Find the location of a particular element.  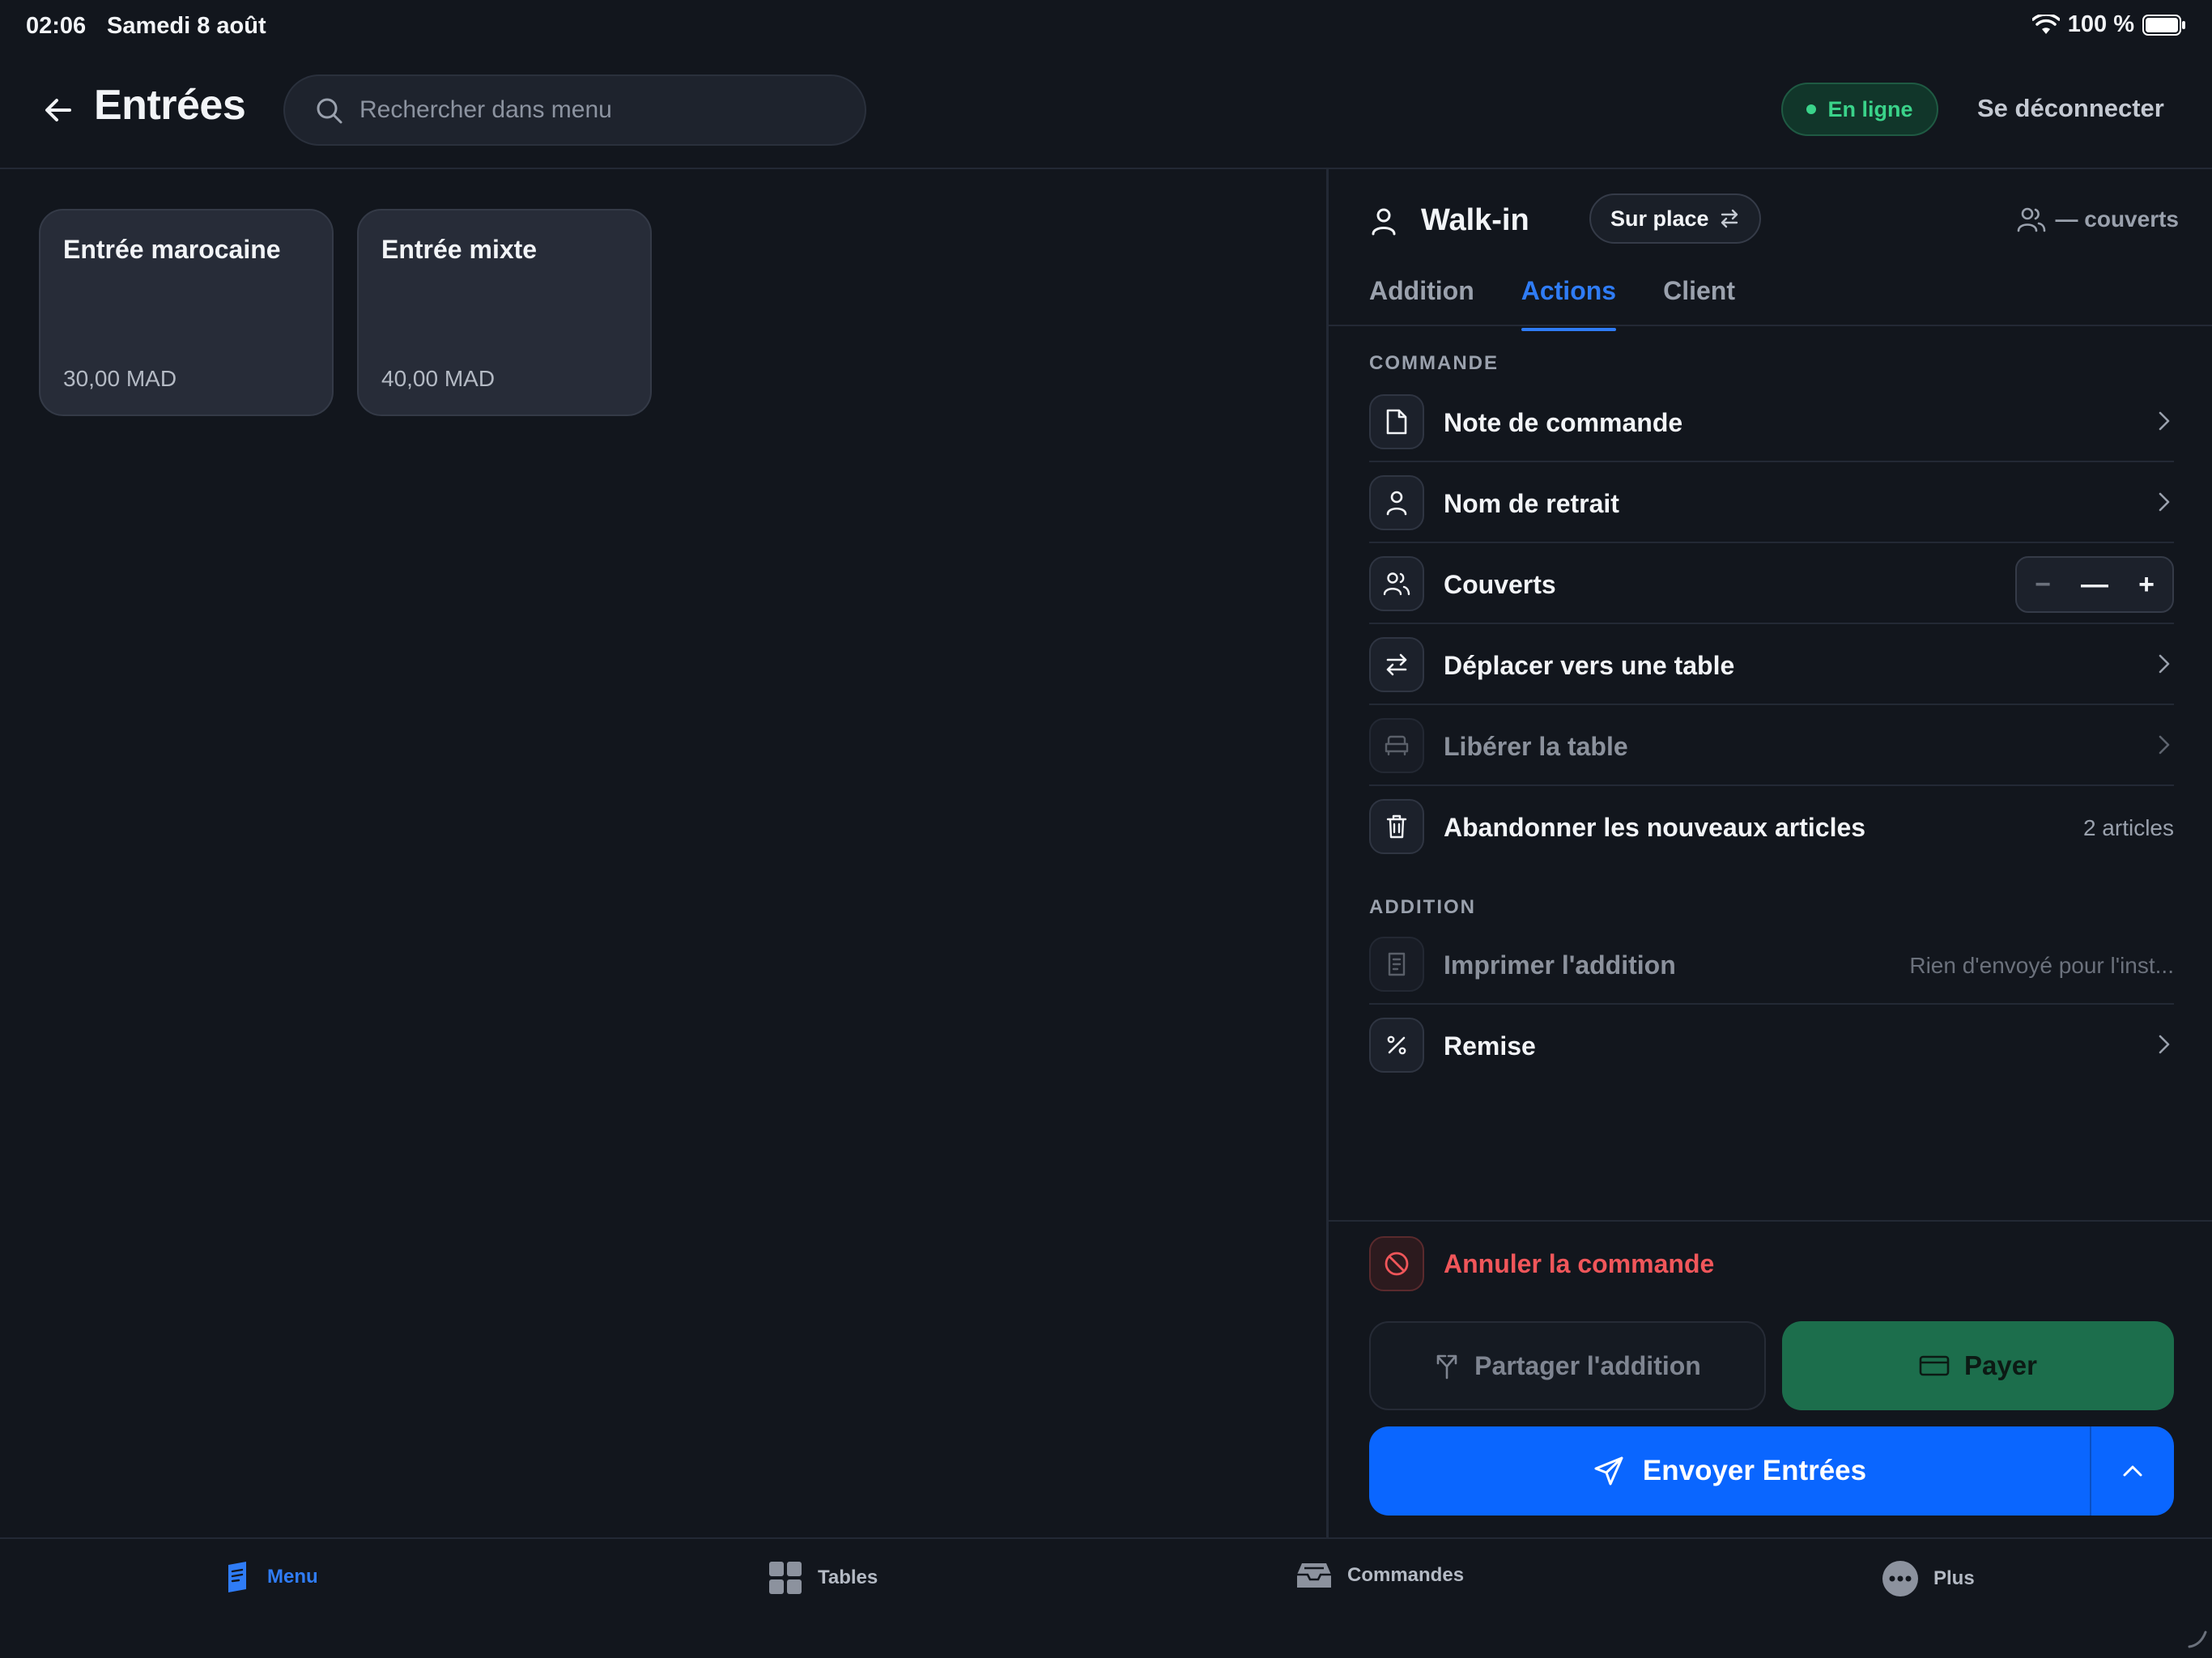

battery-percent: 100 % is located at coordinates (2100, 24).